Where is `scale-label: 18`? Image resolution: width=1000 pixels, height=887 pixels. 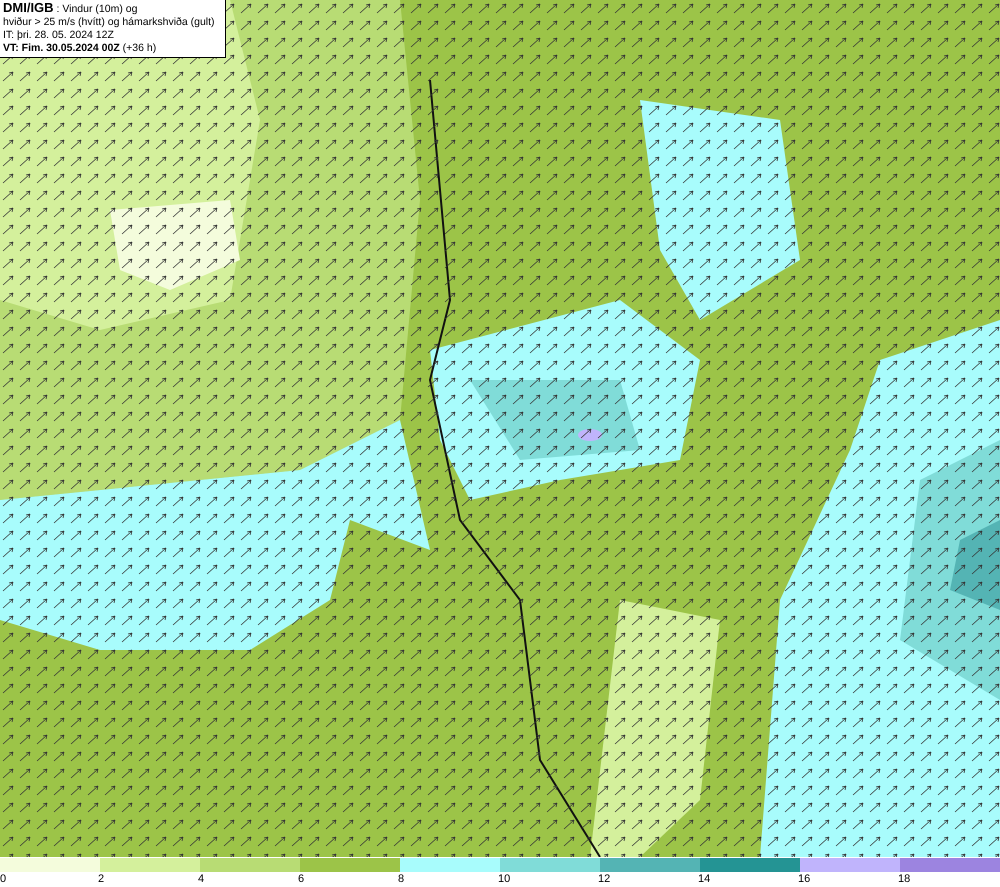 scale-label: 18 is located at coordinates (904, 879).